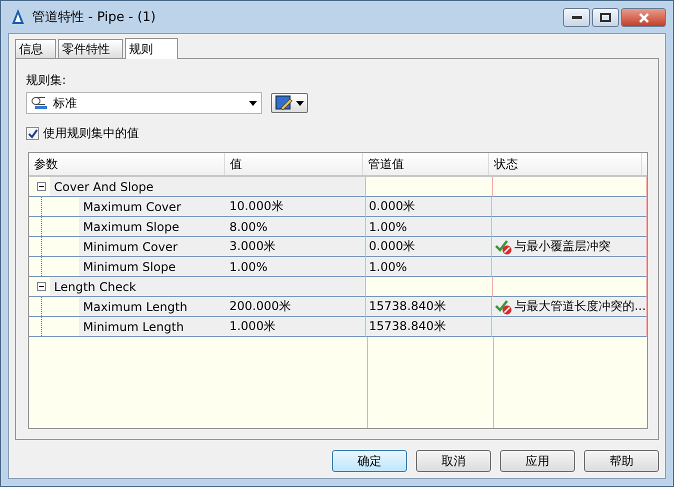 The image size is (674, 487). What do you see at coordinates (144, 103) in the screenshot?
I see `rule-set-dropdown: 标准` at bounding box center [144, 103].